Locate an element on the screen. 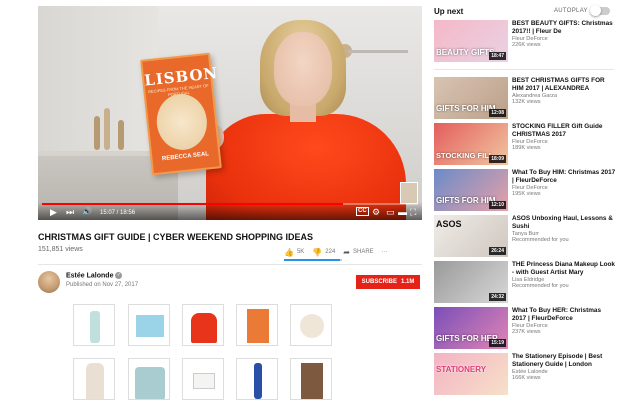 Image resolution: width=640 pixels, height=400 pixels. lisbon-book-product is located at coordinates (257, 325).